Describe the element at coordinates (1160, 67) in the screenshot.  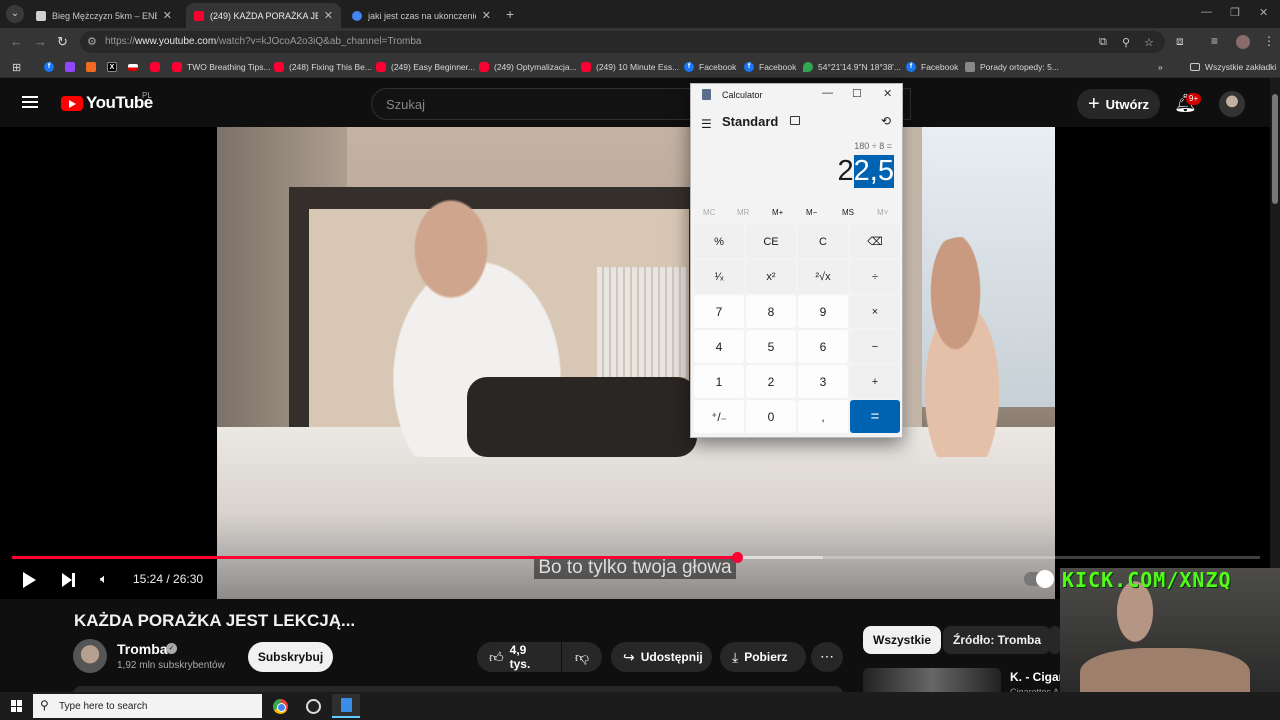
I see `more-bookmarks-icon: »` at that location.